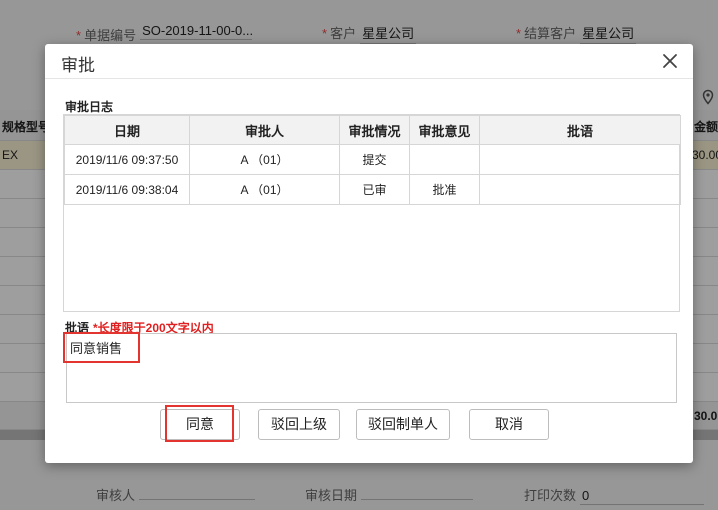 The image size is (718, 510). What do you see at coordinates (127, 130) in the screenshot?
I see `column-date: 日期` at bounding box center [127, 130].